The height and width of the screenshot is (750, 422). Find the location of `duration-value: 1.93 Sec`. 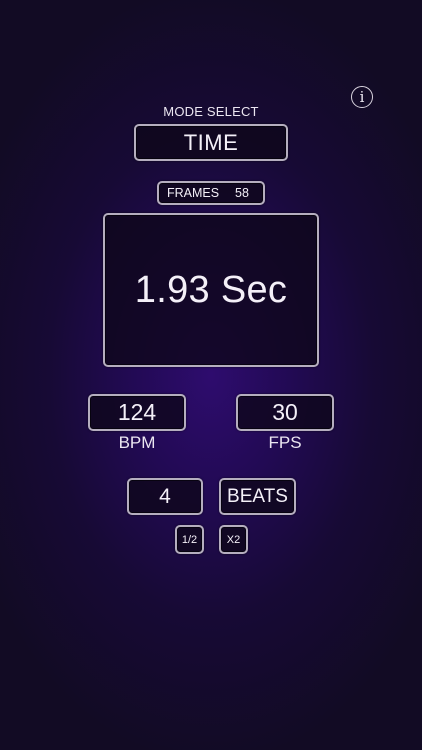

duration-value: 1.93 Sec is located at coordinates (211, 289).